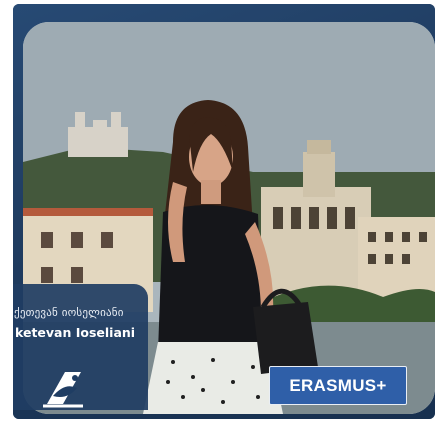  Describe the element at coordinates (338, 385) in the screenshot. I see `erasmus-badge: ERASMUS+` at that location.